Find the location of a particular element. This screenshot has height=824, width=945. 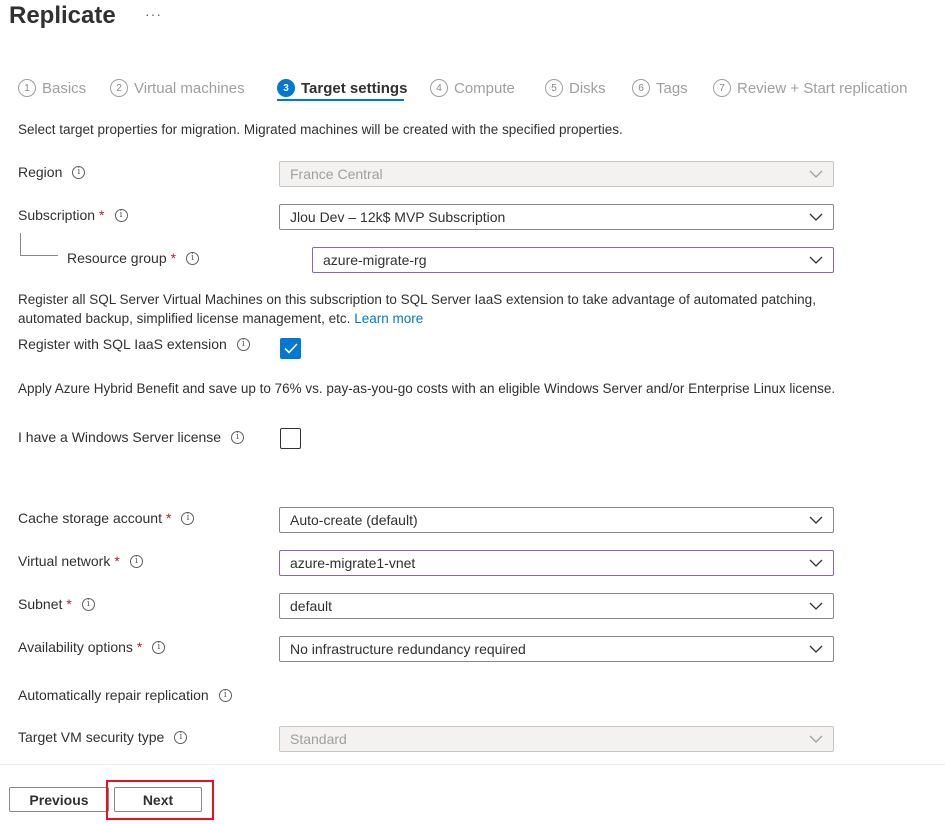

tab-target-settings: 3 Target settings is located at coordinates (342, 88).